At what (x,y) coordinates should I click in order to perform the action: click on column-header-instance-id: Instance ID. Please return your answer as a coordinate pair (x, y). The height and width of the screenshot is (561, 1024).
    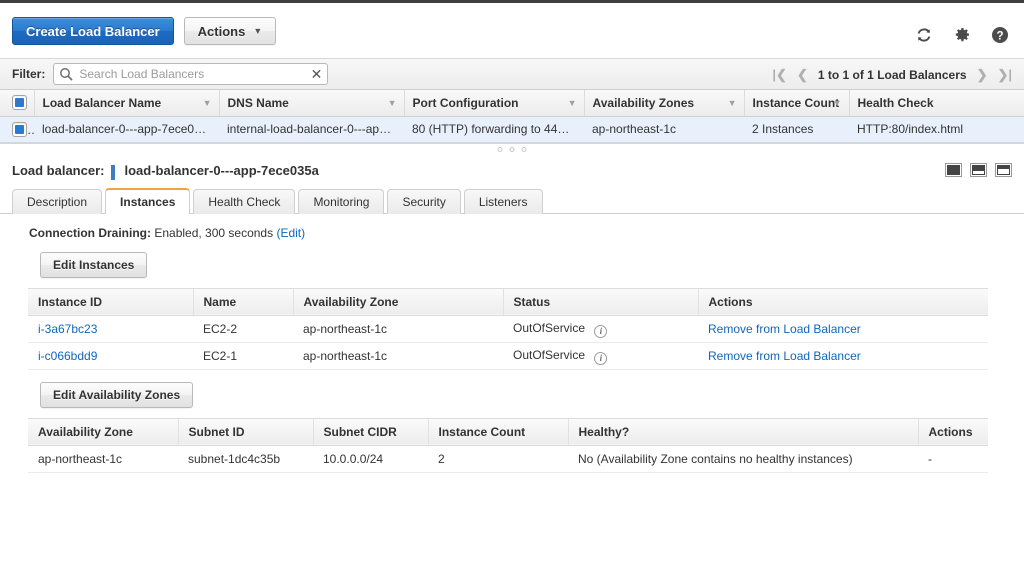
    Looking at the image, I should click on (110, 301).